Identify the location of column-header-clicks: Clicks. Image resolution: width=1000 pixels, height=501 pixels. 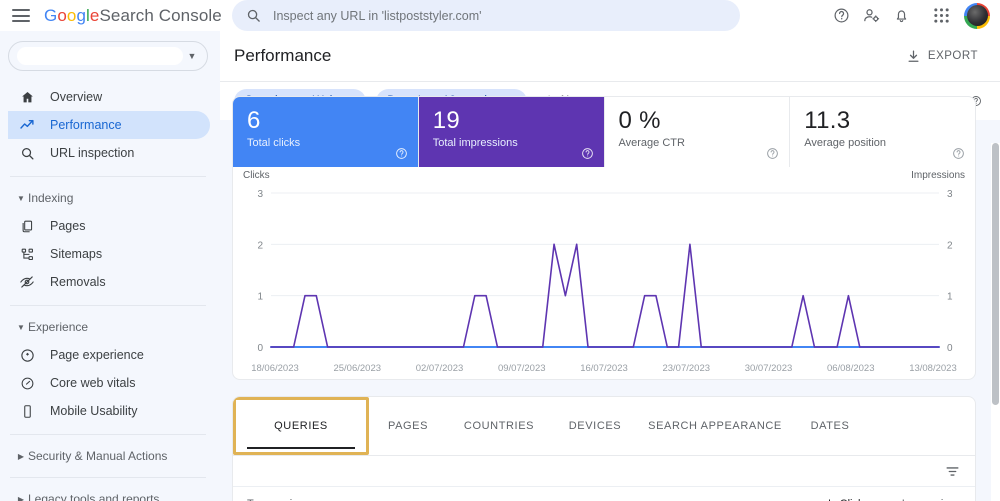
(821, 499).